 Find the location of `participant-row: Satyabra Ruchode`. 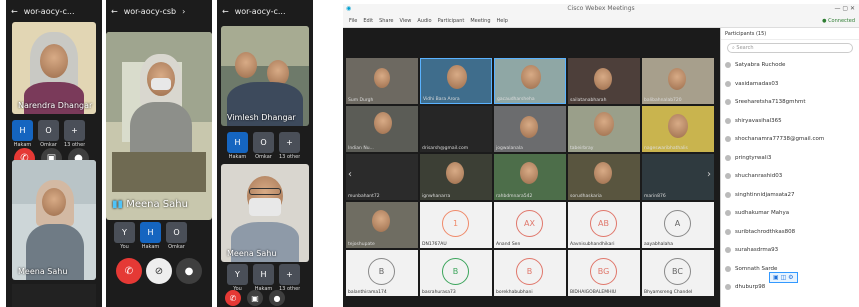

participant-row: Satyabra Ruchode is located at coordinates (790, 65).